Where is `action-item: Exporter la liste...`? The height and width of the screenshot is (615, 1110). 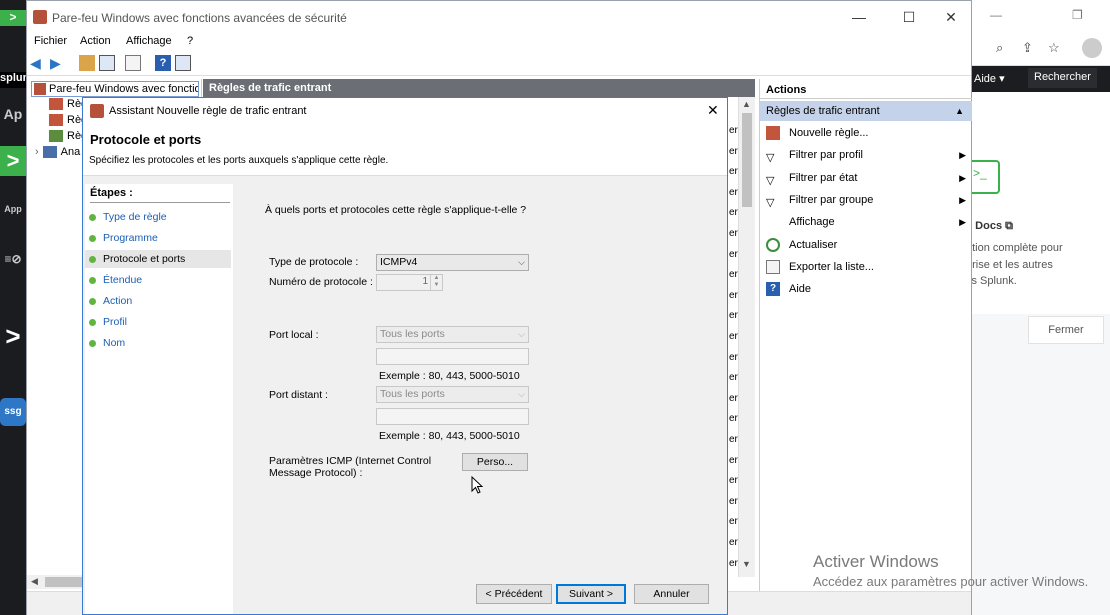 action-item: Exporter la liste... is located at coordinates (866, 267).